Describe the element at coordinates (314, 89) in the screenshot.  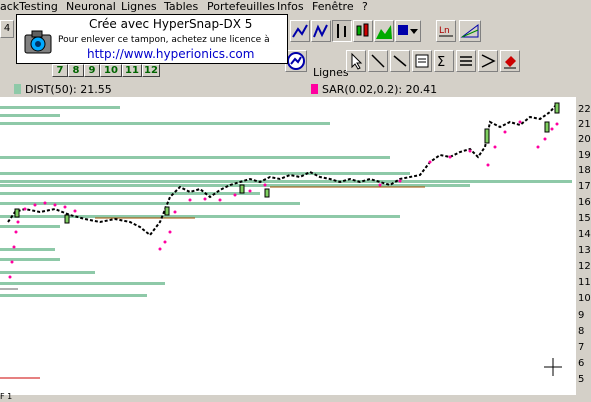
I see `sar-swatch` at that location.